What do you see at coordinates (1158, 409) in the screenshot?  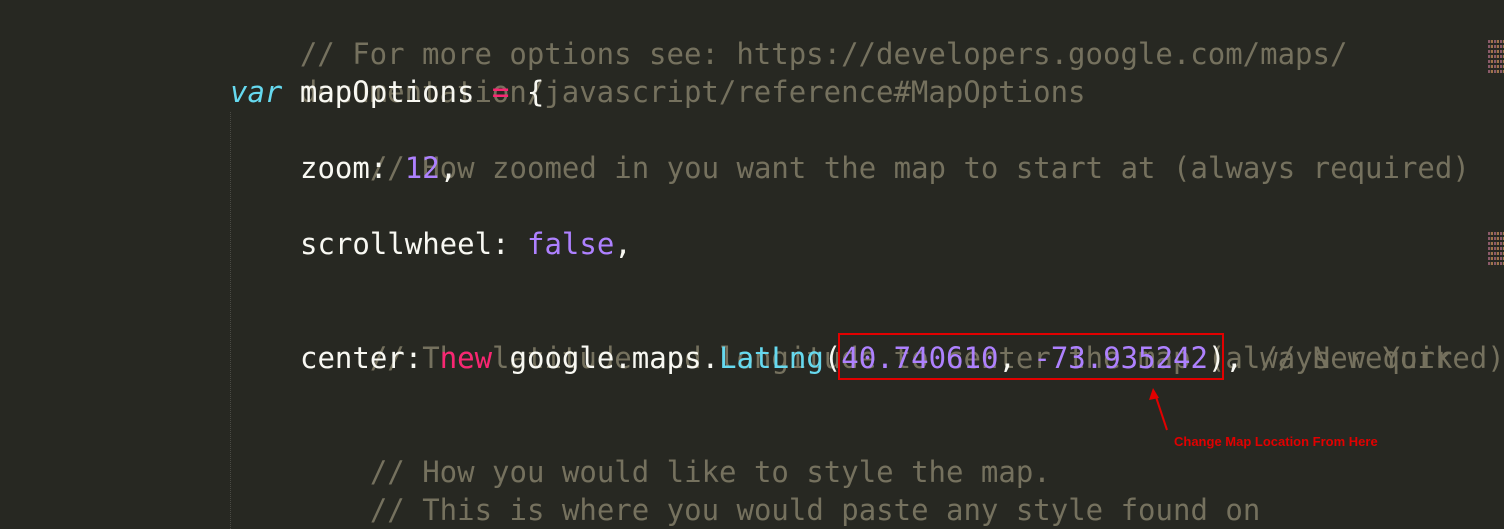 I see `arrow-up-icon` at bounding box center [1158, 409].